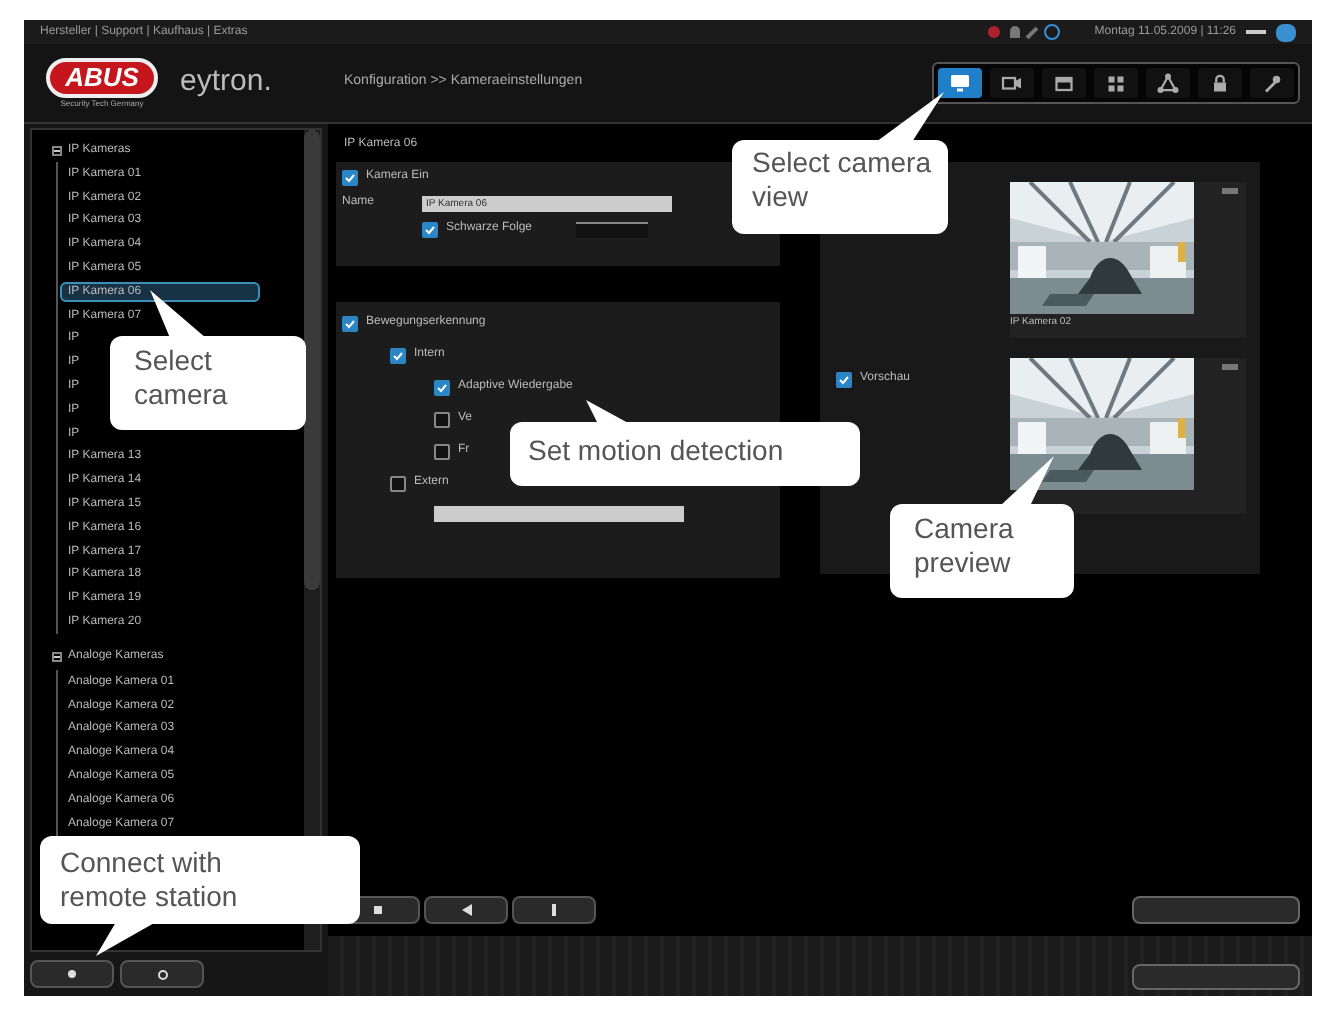 This screenshot has width=1320, height=1010. I want to click on wrench-icon, so click(1272, 83).